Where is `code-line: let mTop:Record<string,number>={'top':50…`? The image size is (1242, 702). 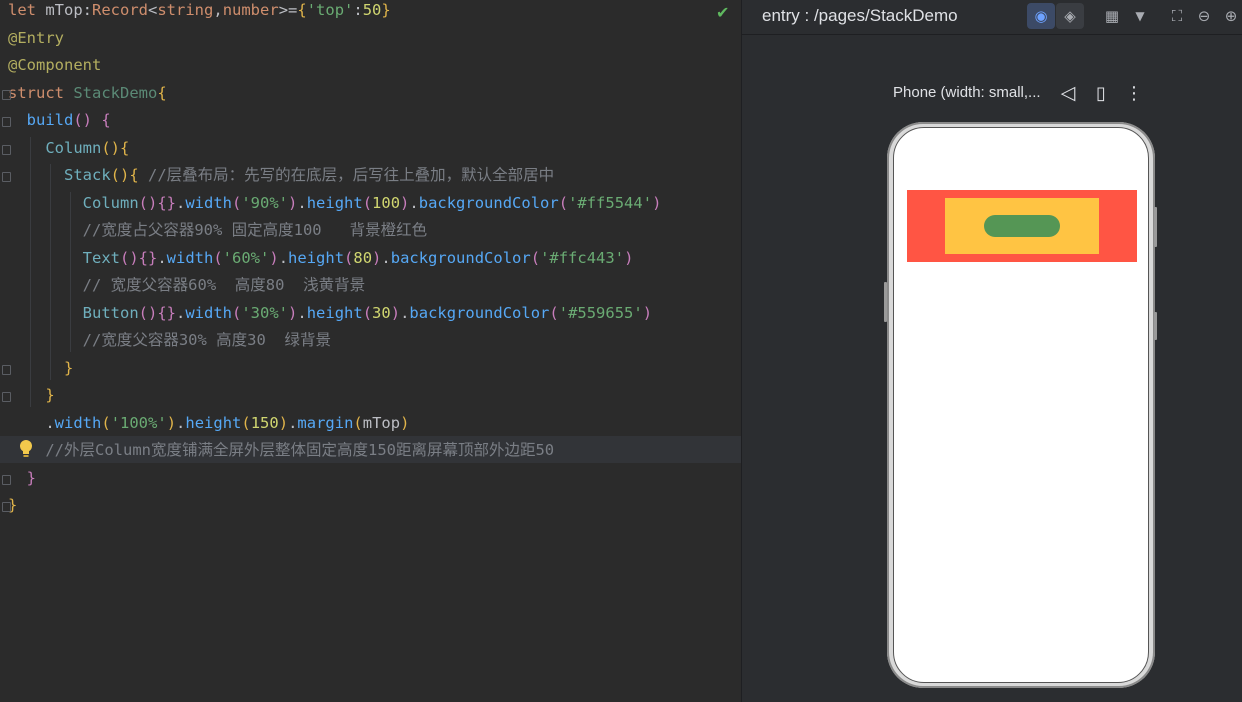 code-line: let mTop:Record<string,number>={'top':50… is located at coordinates (199, 12).